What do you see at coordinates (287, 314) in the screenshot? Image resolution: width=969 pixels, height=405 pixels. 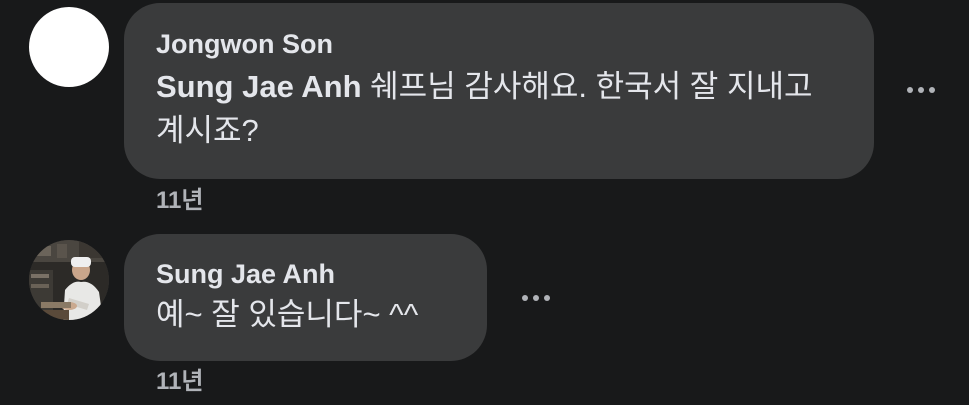 I see `comment-text: 예~ 잘 있습니다~ ^^` at bounding box center [287, 314].